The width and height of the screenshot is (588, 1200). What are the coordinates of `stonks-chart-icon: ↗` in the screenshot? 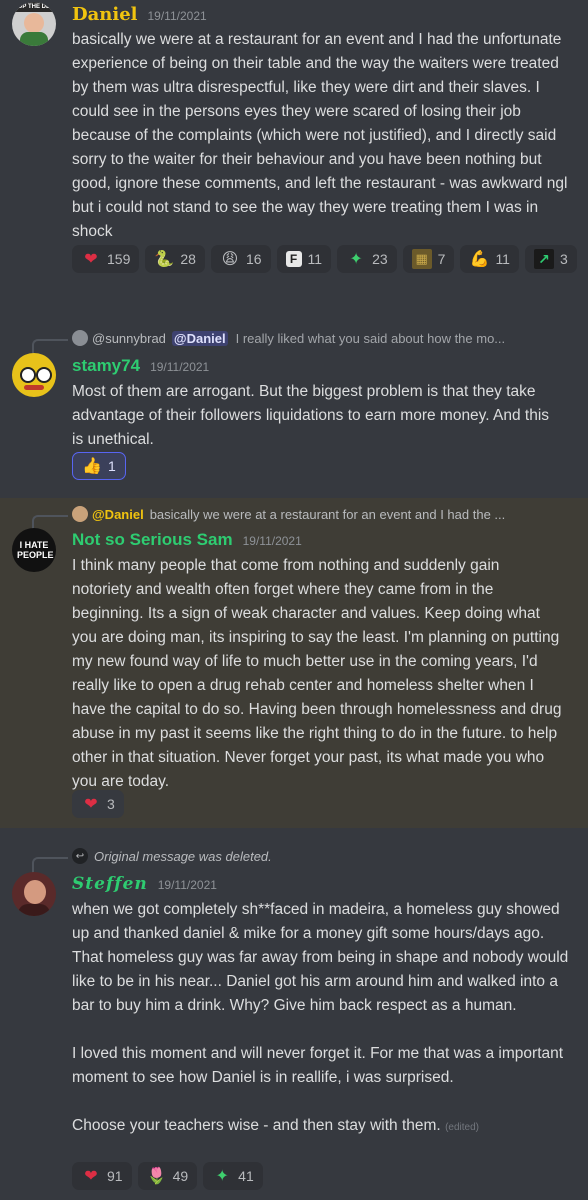 It's located at (543, 259).